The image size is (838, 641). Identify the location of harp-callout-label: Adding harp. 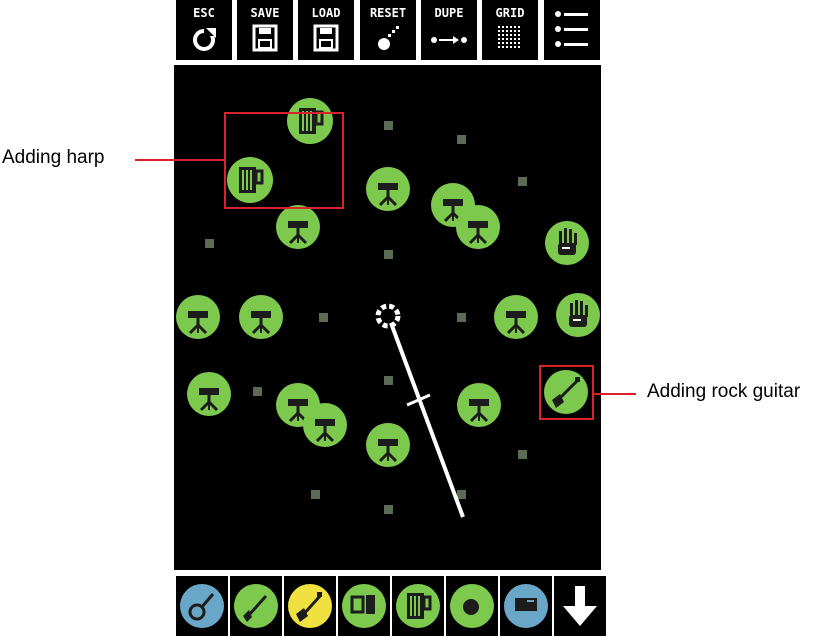
(53, 157).